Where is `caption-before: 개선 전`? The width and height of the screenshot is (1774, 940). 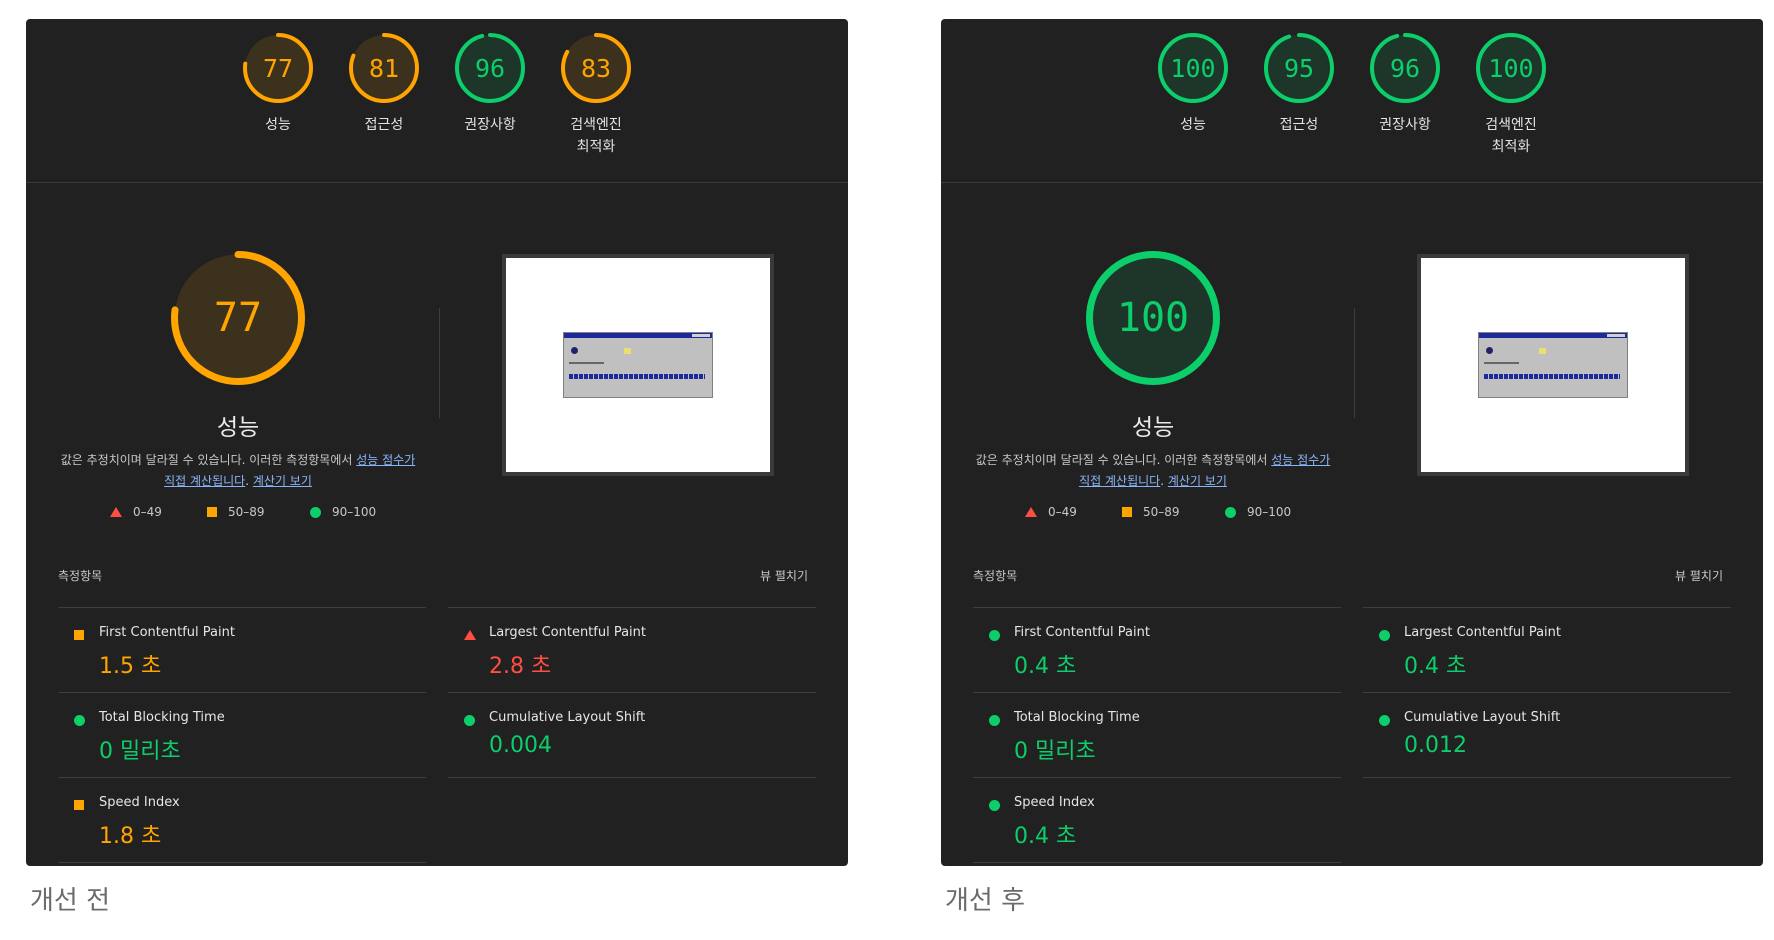
caption-before: 개선 전 is located at coordinates (70, 901).